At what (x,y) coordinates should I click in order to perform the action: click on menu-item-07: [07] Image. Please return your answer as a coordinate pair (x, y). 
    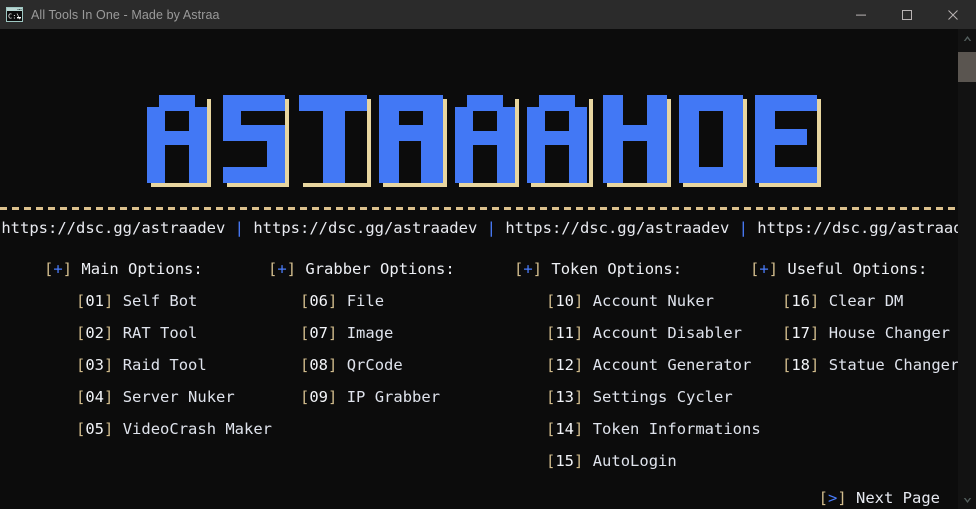
    Looking at the image, I should click on (377, 333).